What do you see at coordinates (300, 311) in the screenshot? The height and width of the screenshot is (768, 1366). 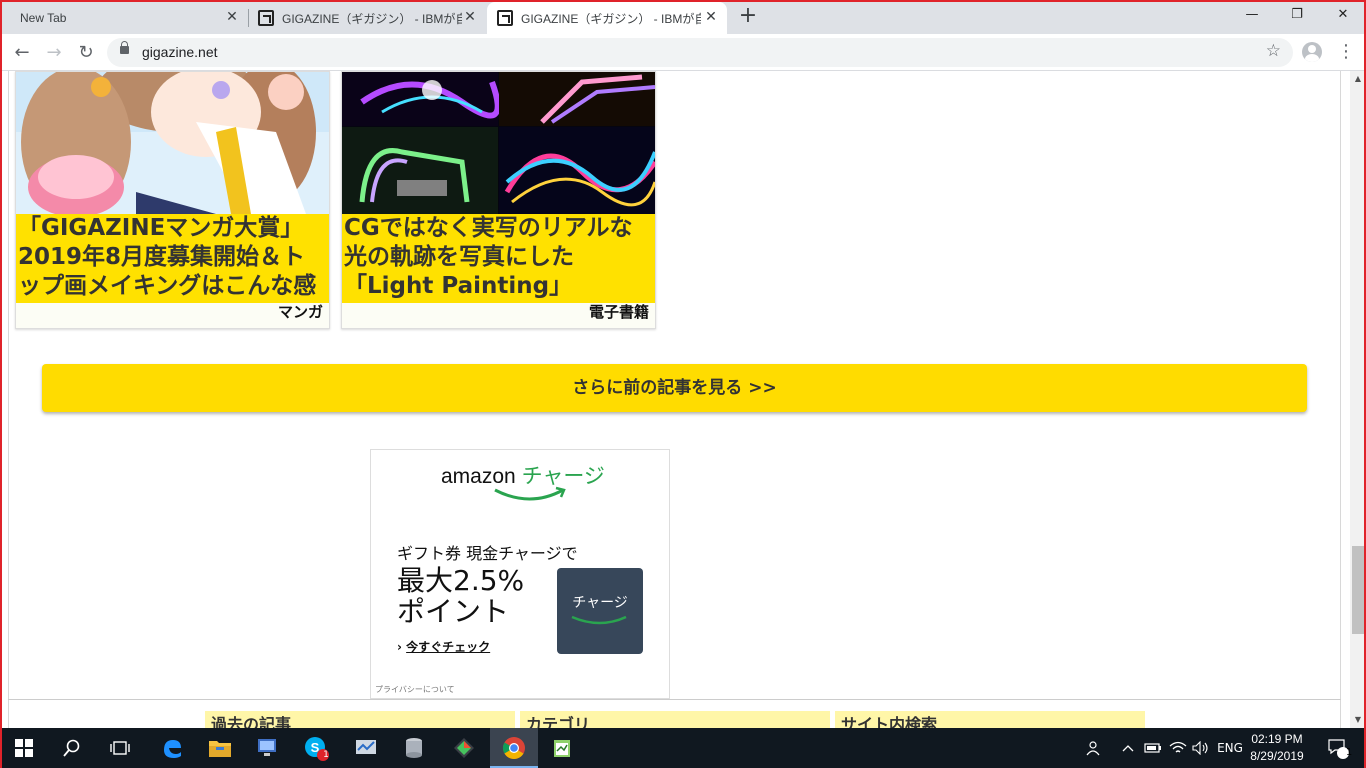 I see `article-category: マンガ` at bounding box center [300, 311].